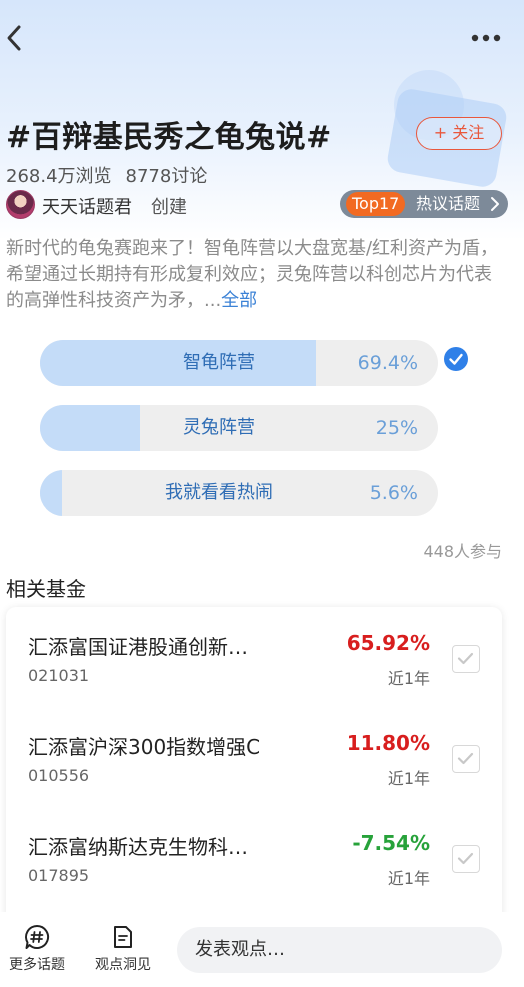 The image size is (524, 987). What do you see at coordinates (239, 493) in the screenshot?
I see `poll-option: 我就看看热闹 5.6%` at bounding box center [239, 493].